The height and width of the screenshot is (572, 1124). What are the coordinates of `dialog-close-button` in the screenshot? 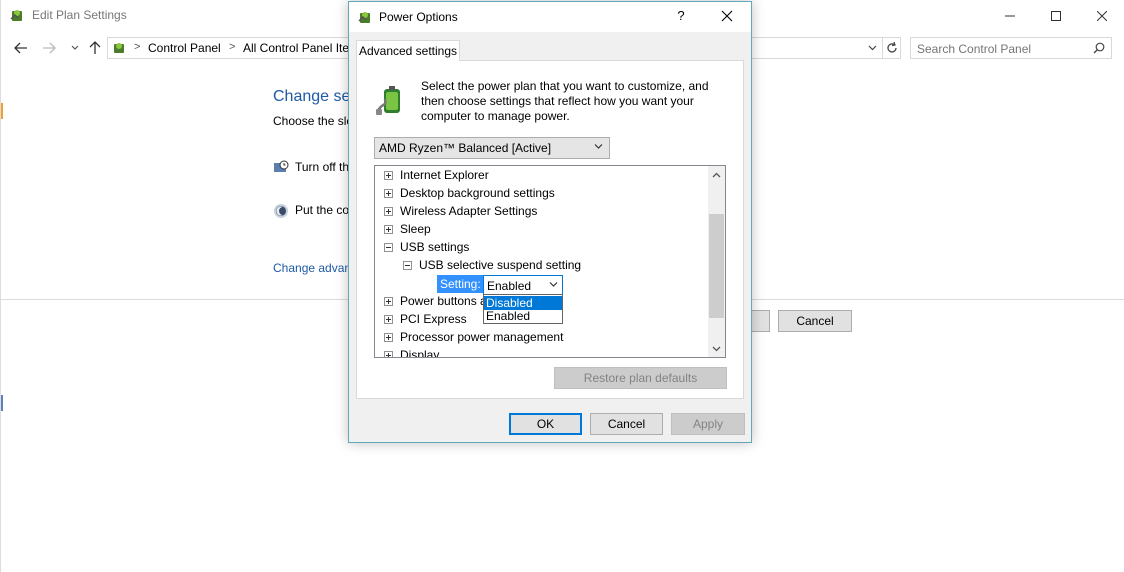 It's located at (727, 16).